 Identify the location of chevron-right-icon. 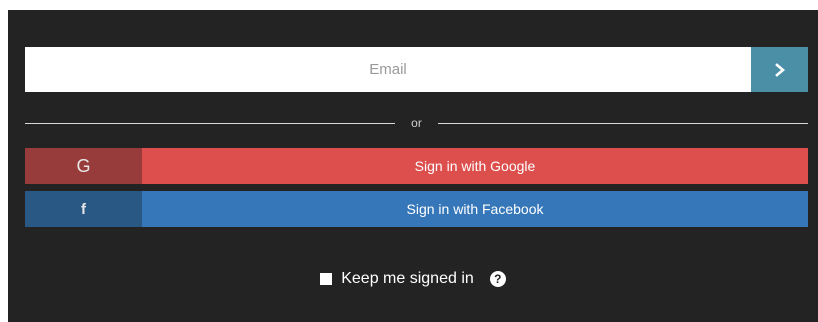
(779, 69).